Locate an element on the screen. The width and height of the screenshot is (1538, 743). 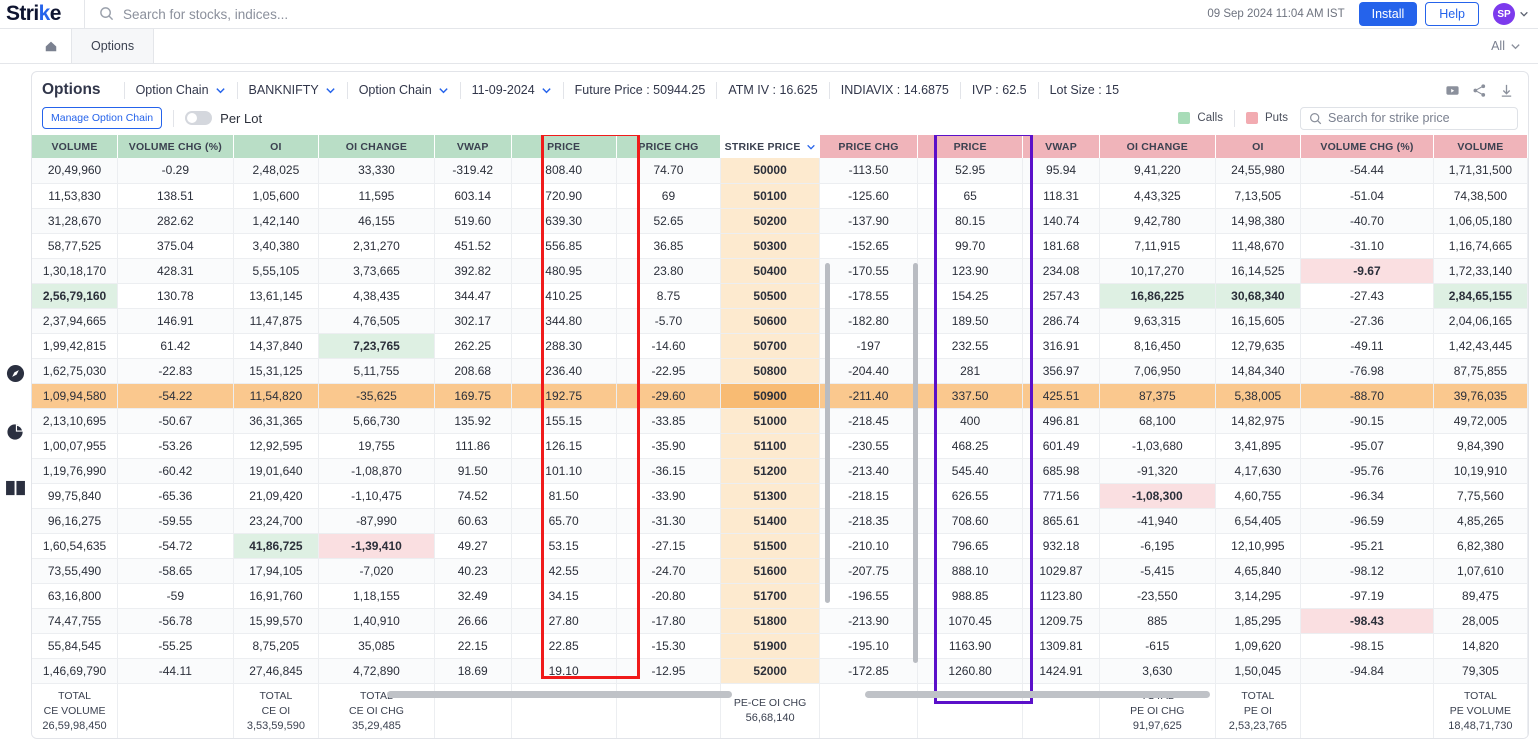
book-icon is located at coordinates (15, 489).